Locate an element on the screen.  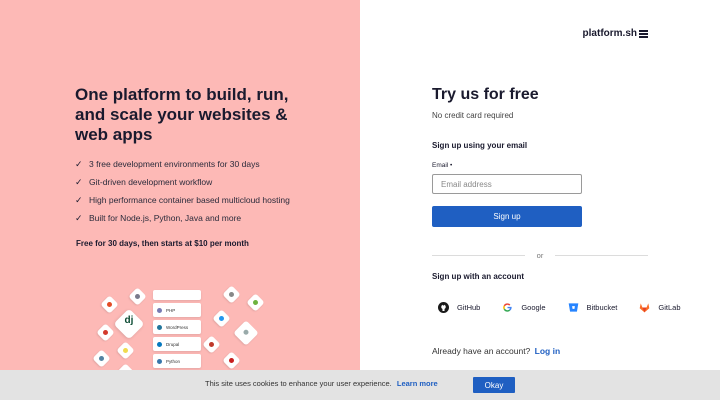
login-link: Log in is located at coordinates (548, 351).